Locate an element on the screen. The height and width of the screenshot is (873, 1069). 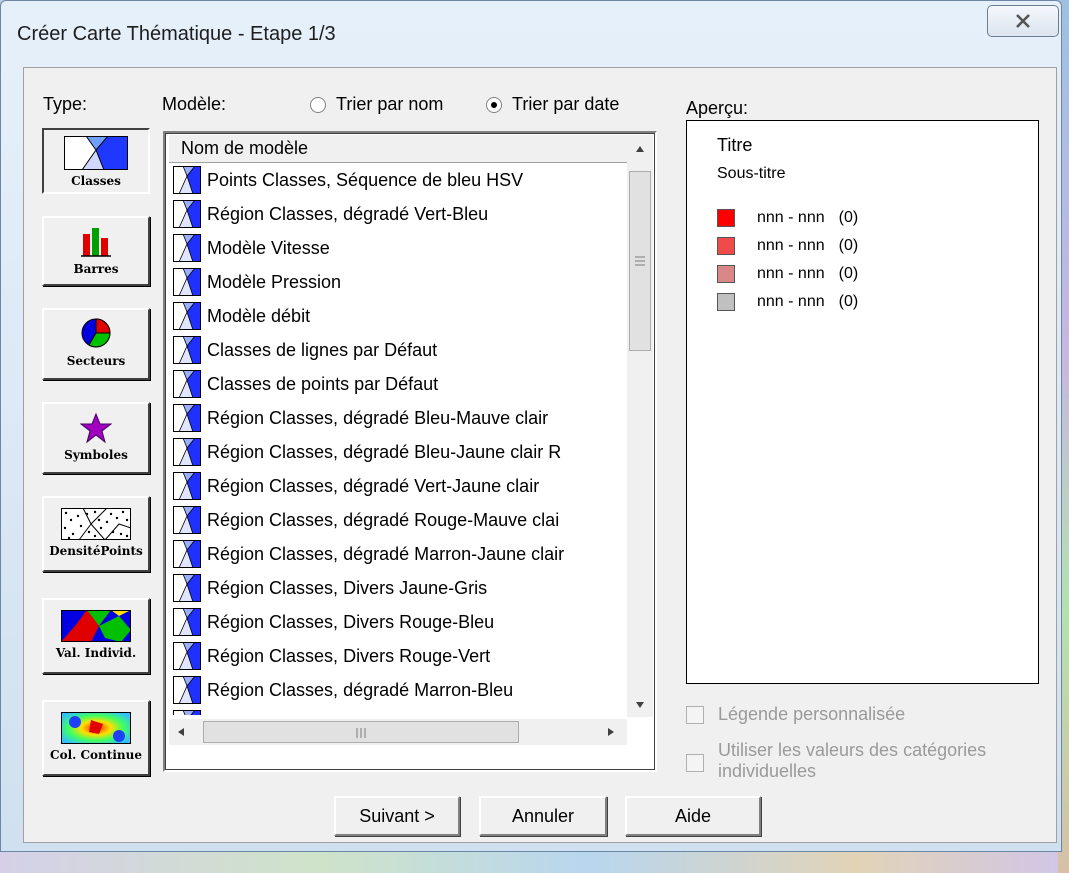
window-title: Créer Carte Thématique - Etape 1/3 is located at coordinates (176, 34).